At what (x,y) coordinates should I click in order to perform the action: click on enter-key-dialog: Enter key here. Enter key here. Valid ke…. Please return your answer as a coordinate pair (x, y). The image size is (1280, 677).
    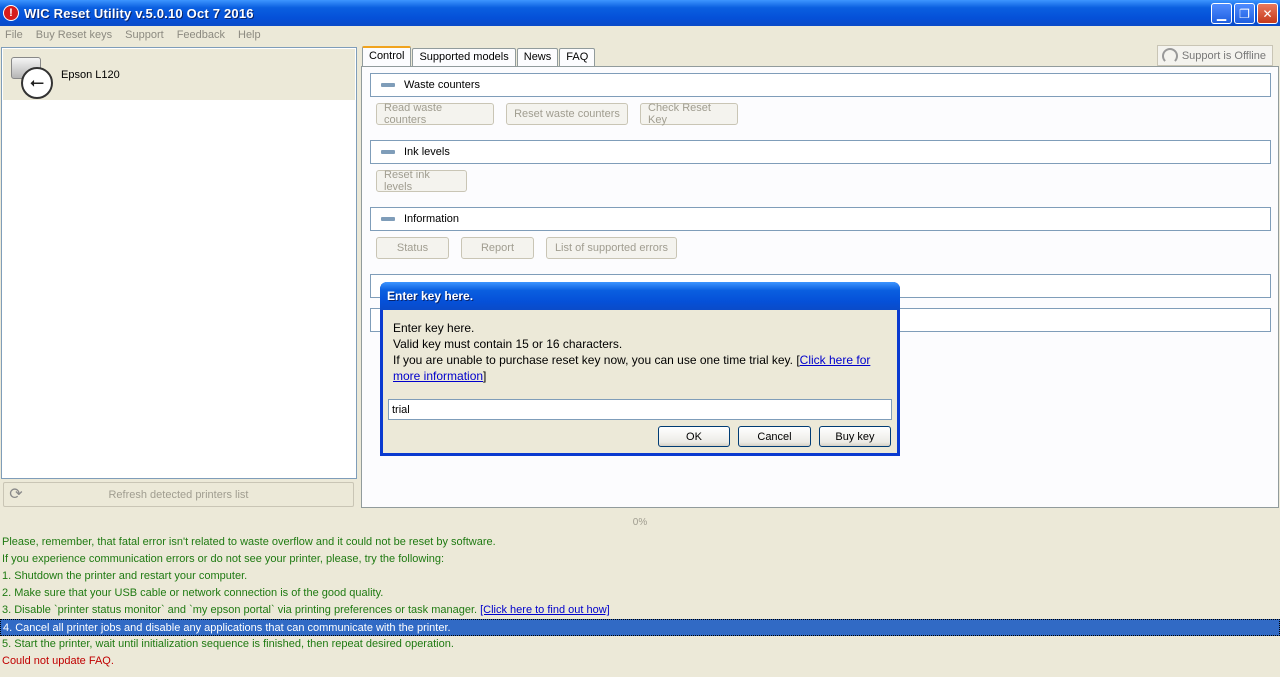
    Looking at the image, I should click on (640, 369).